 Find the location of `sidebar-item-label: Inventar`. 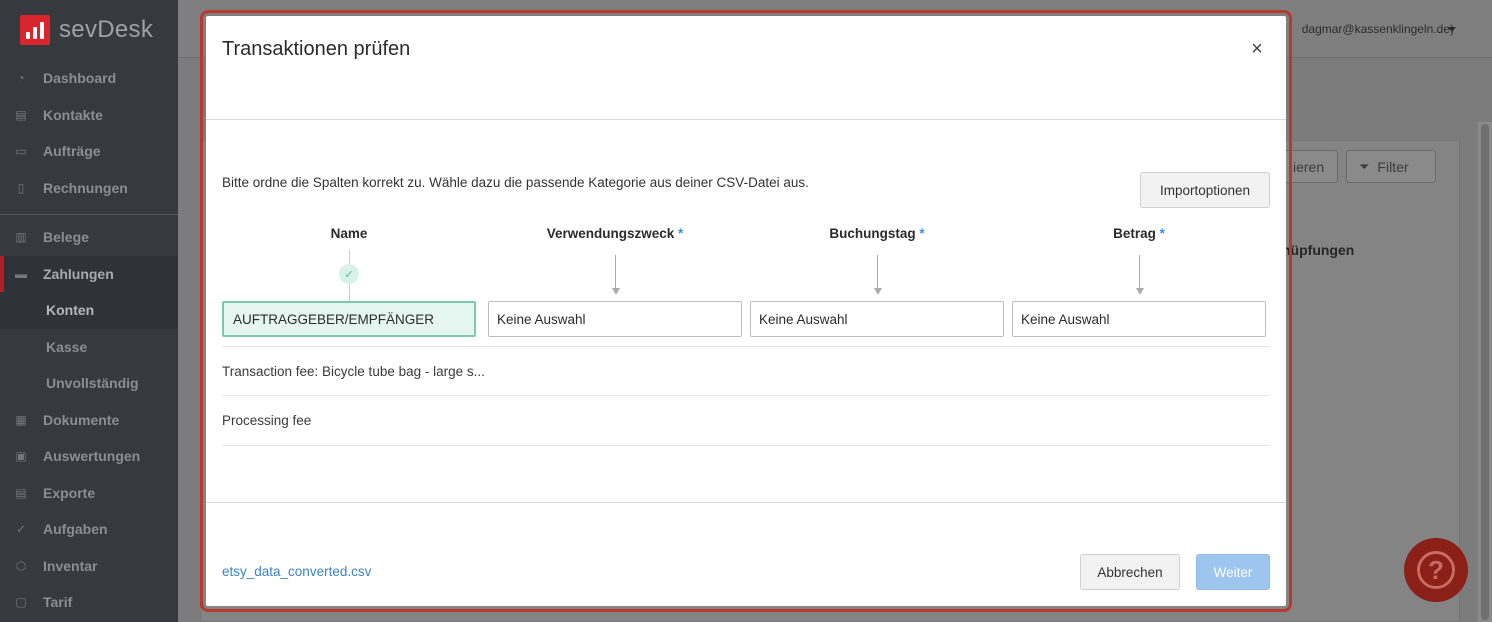

sidebar-item-label: Inventar is located at coordinates (70, 565).